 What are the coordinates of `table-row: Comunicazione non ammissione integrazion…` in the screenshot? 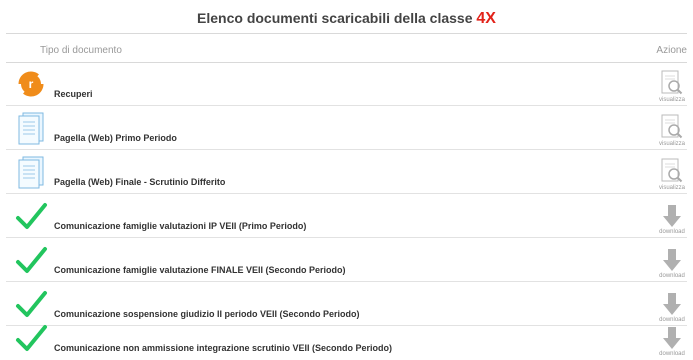 It's located at (346, 337).